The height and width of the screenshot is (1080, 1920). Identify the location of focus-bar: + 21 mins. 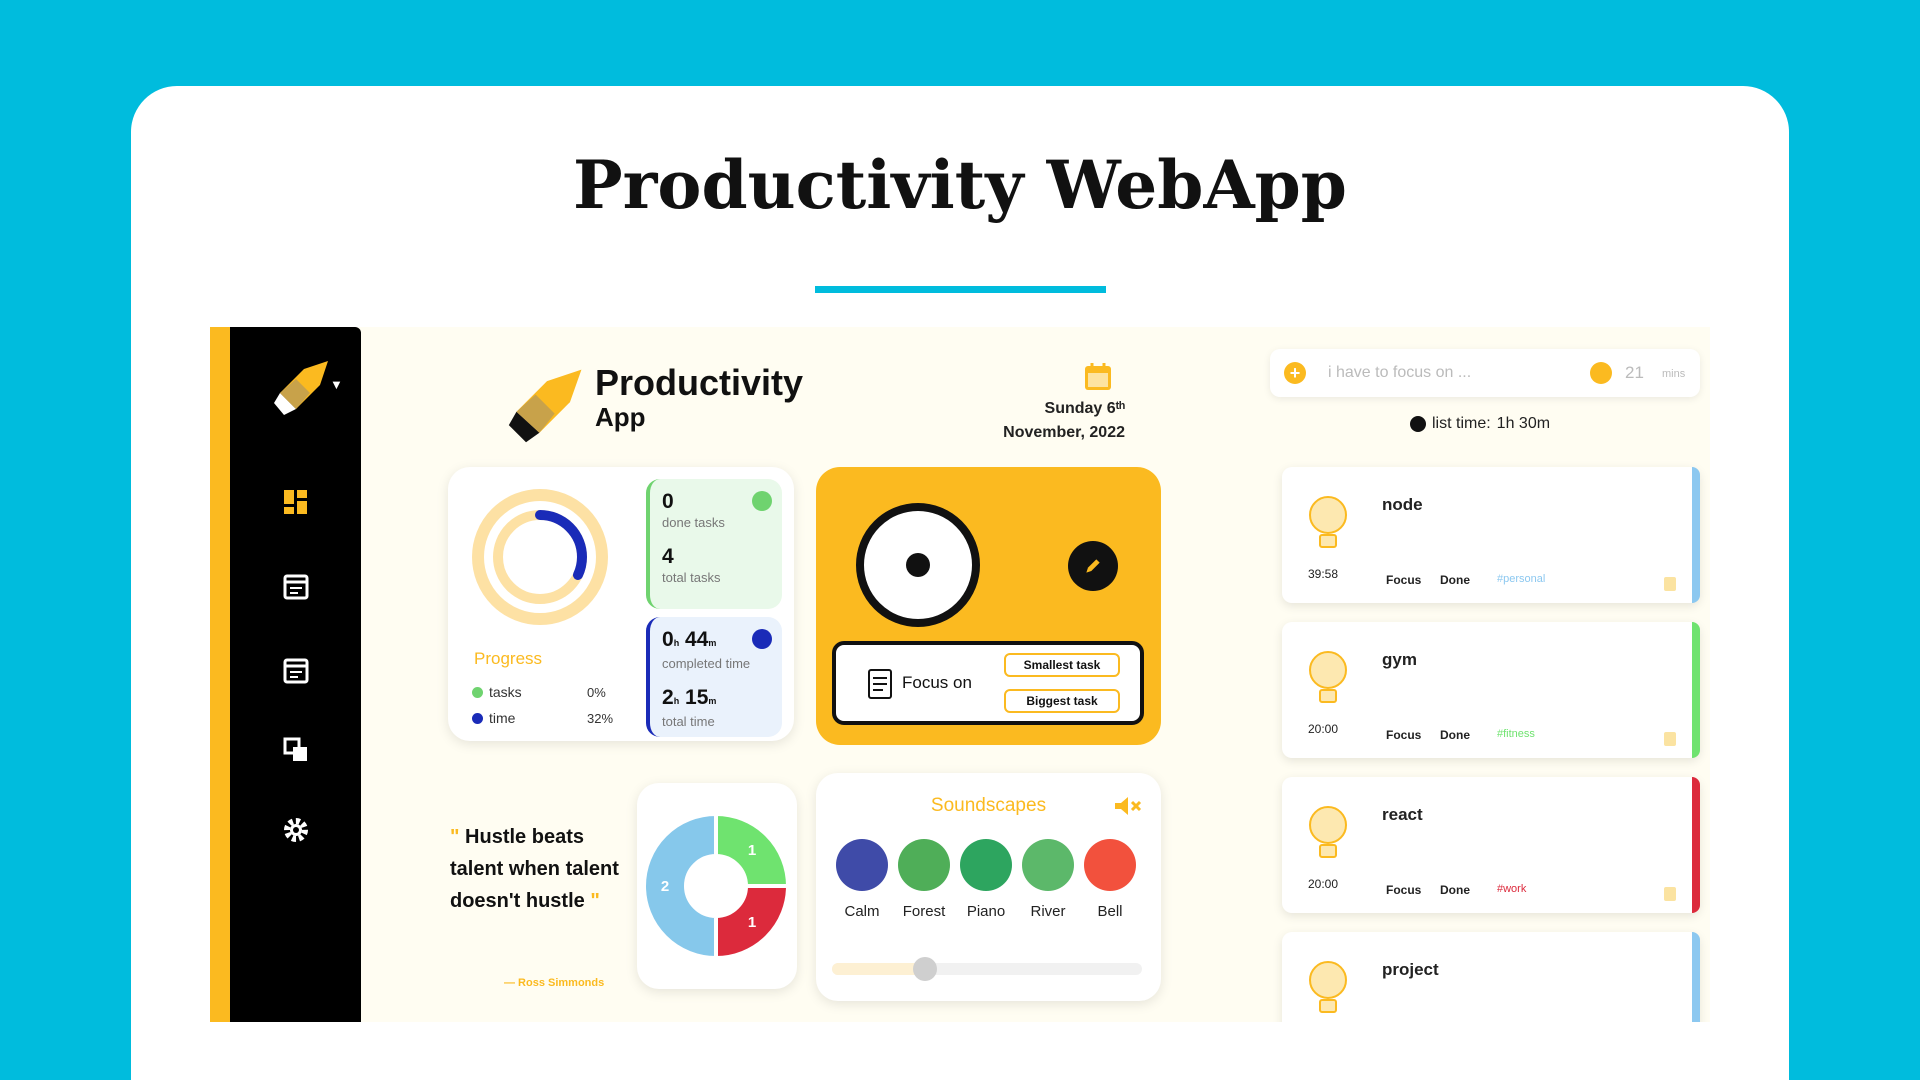
(1485, 373).